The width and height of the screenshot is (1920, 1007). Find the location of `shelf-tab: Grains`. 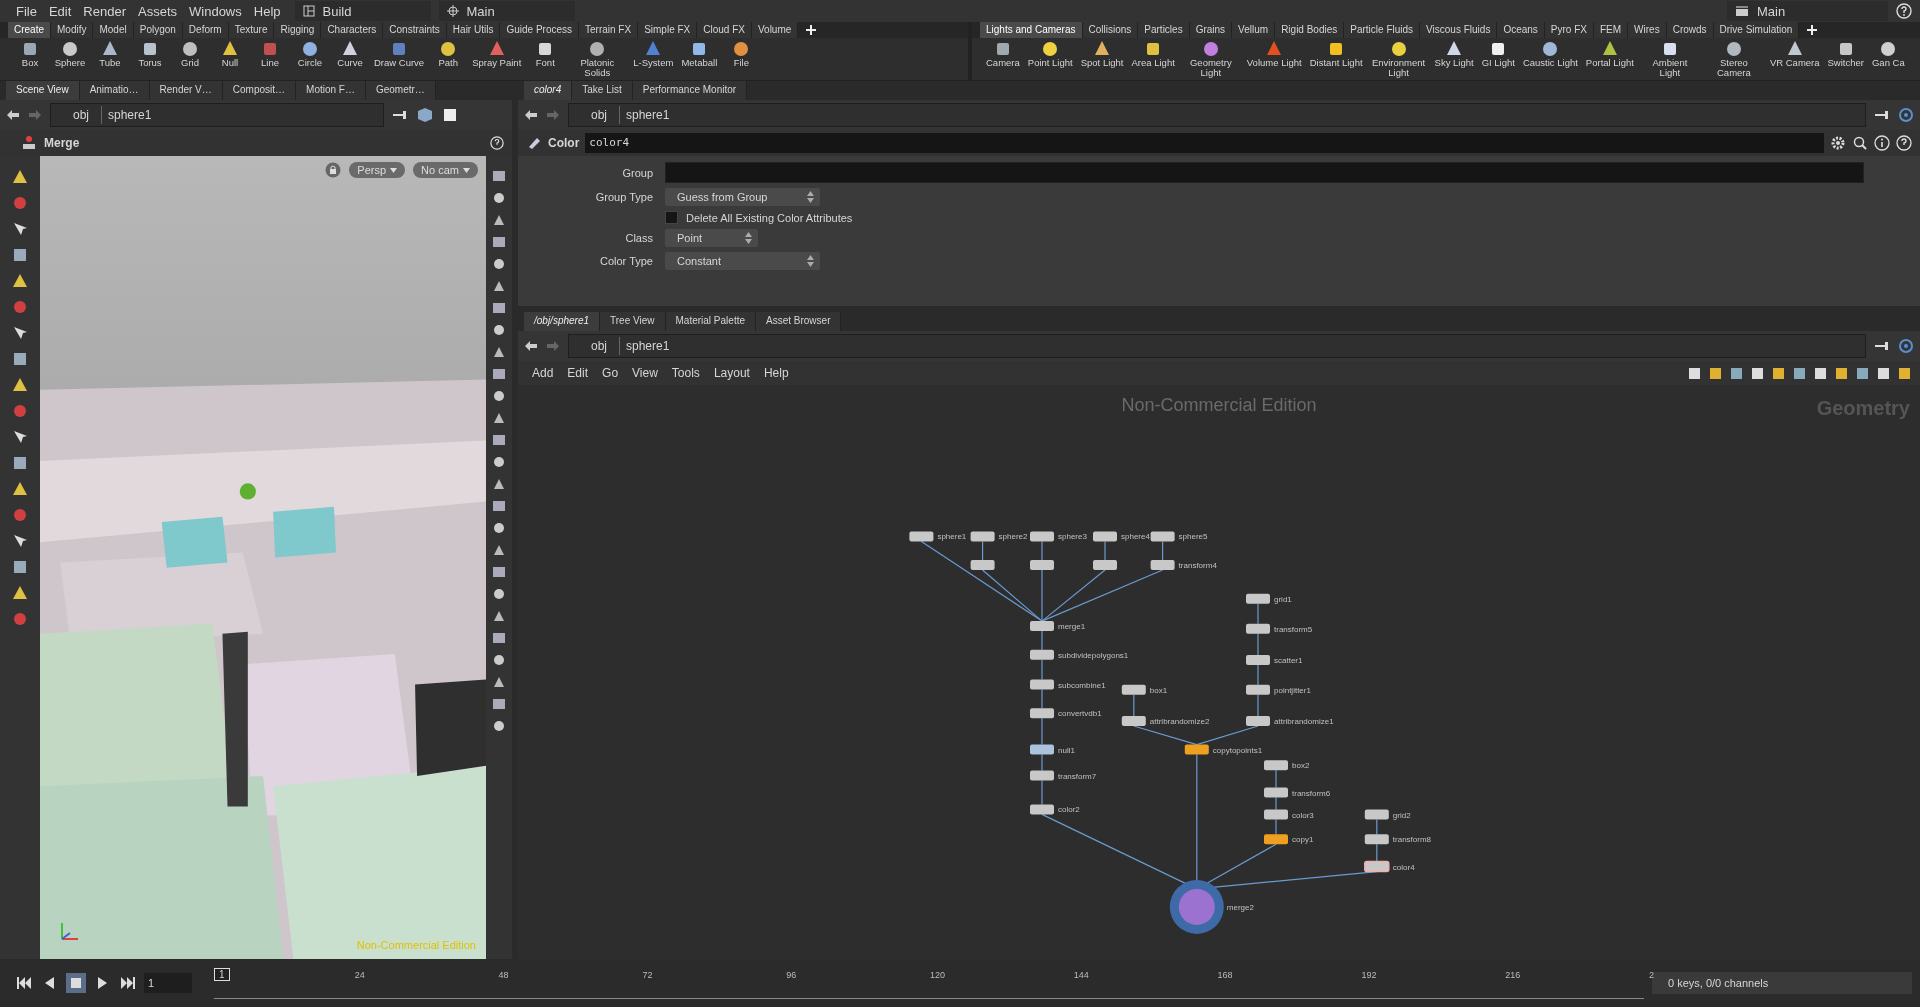

shelf-tab: Grains is located at coordinates (1211, 30).